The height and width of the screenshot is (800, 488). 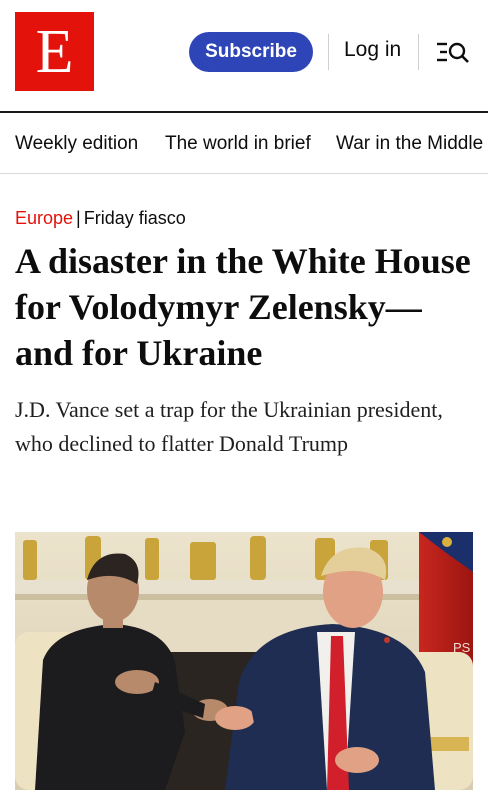 I want to click on flytitle: Friday fiasco, so click(x=134, y=218).